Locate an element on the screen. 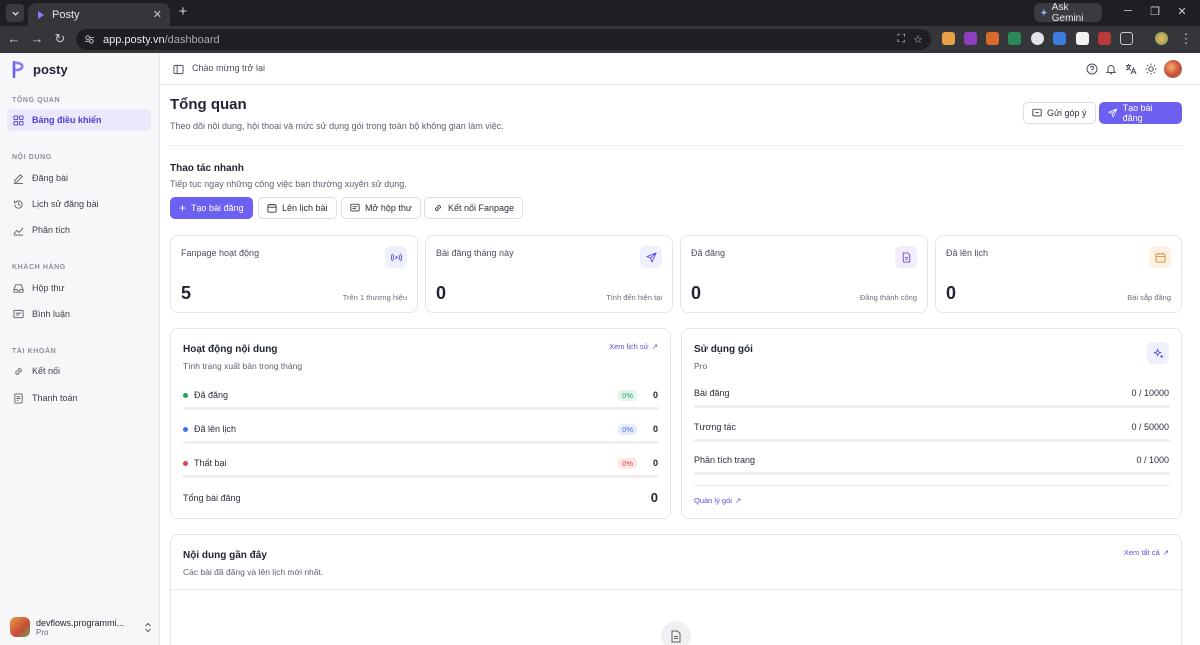 The width and height of the screenshot is (1200, 645). reload-icon: ↻ is located at coordinates (60, 39).